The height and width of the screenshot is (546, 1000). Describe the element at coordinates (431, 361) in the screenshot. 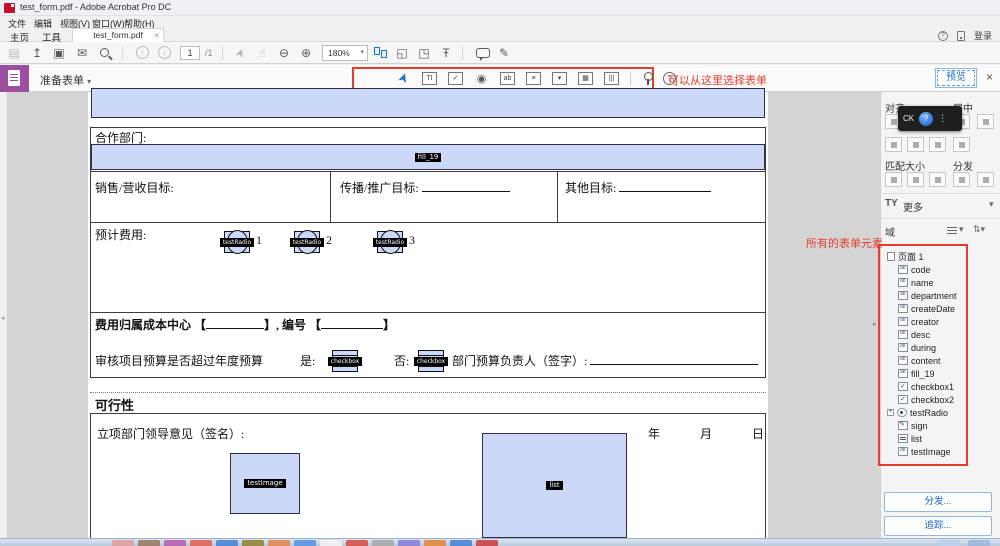

I see `checkbox-field-no: checkbox` at that location.